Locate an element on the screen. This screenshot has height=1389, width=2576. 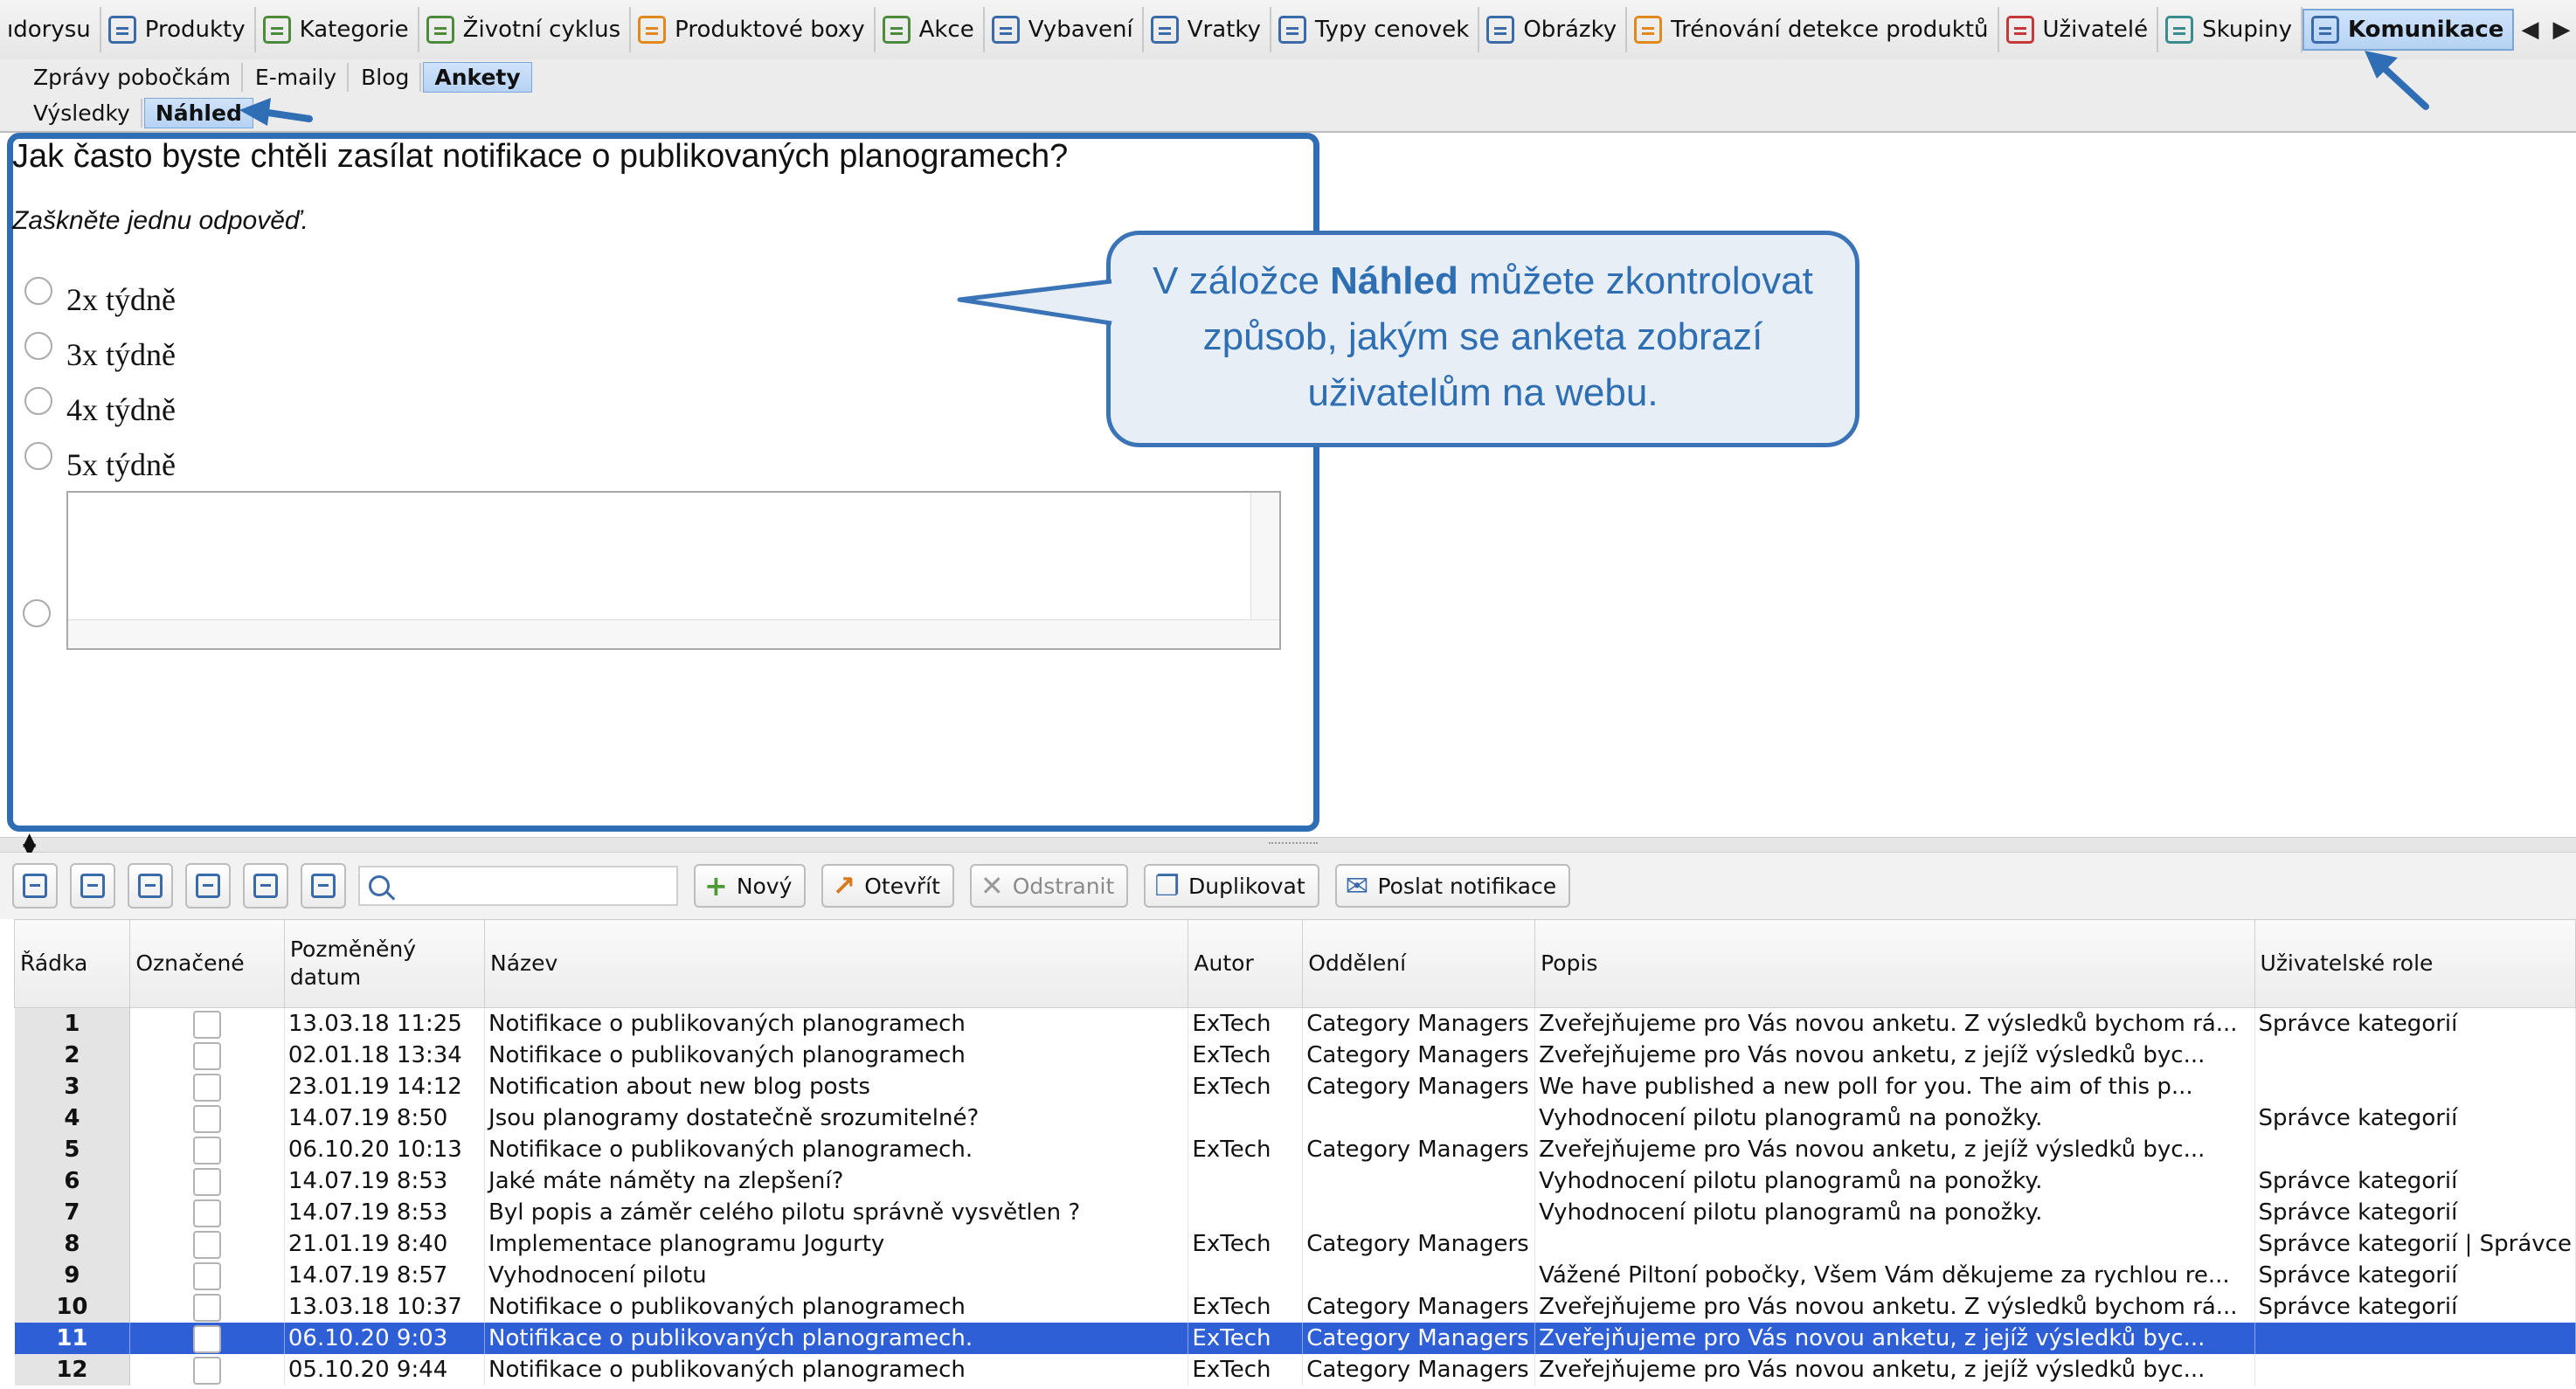
column-header-user-roles: Uživatelské role is located at coordinates (2415, 964).